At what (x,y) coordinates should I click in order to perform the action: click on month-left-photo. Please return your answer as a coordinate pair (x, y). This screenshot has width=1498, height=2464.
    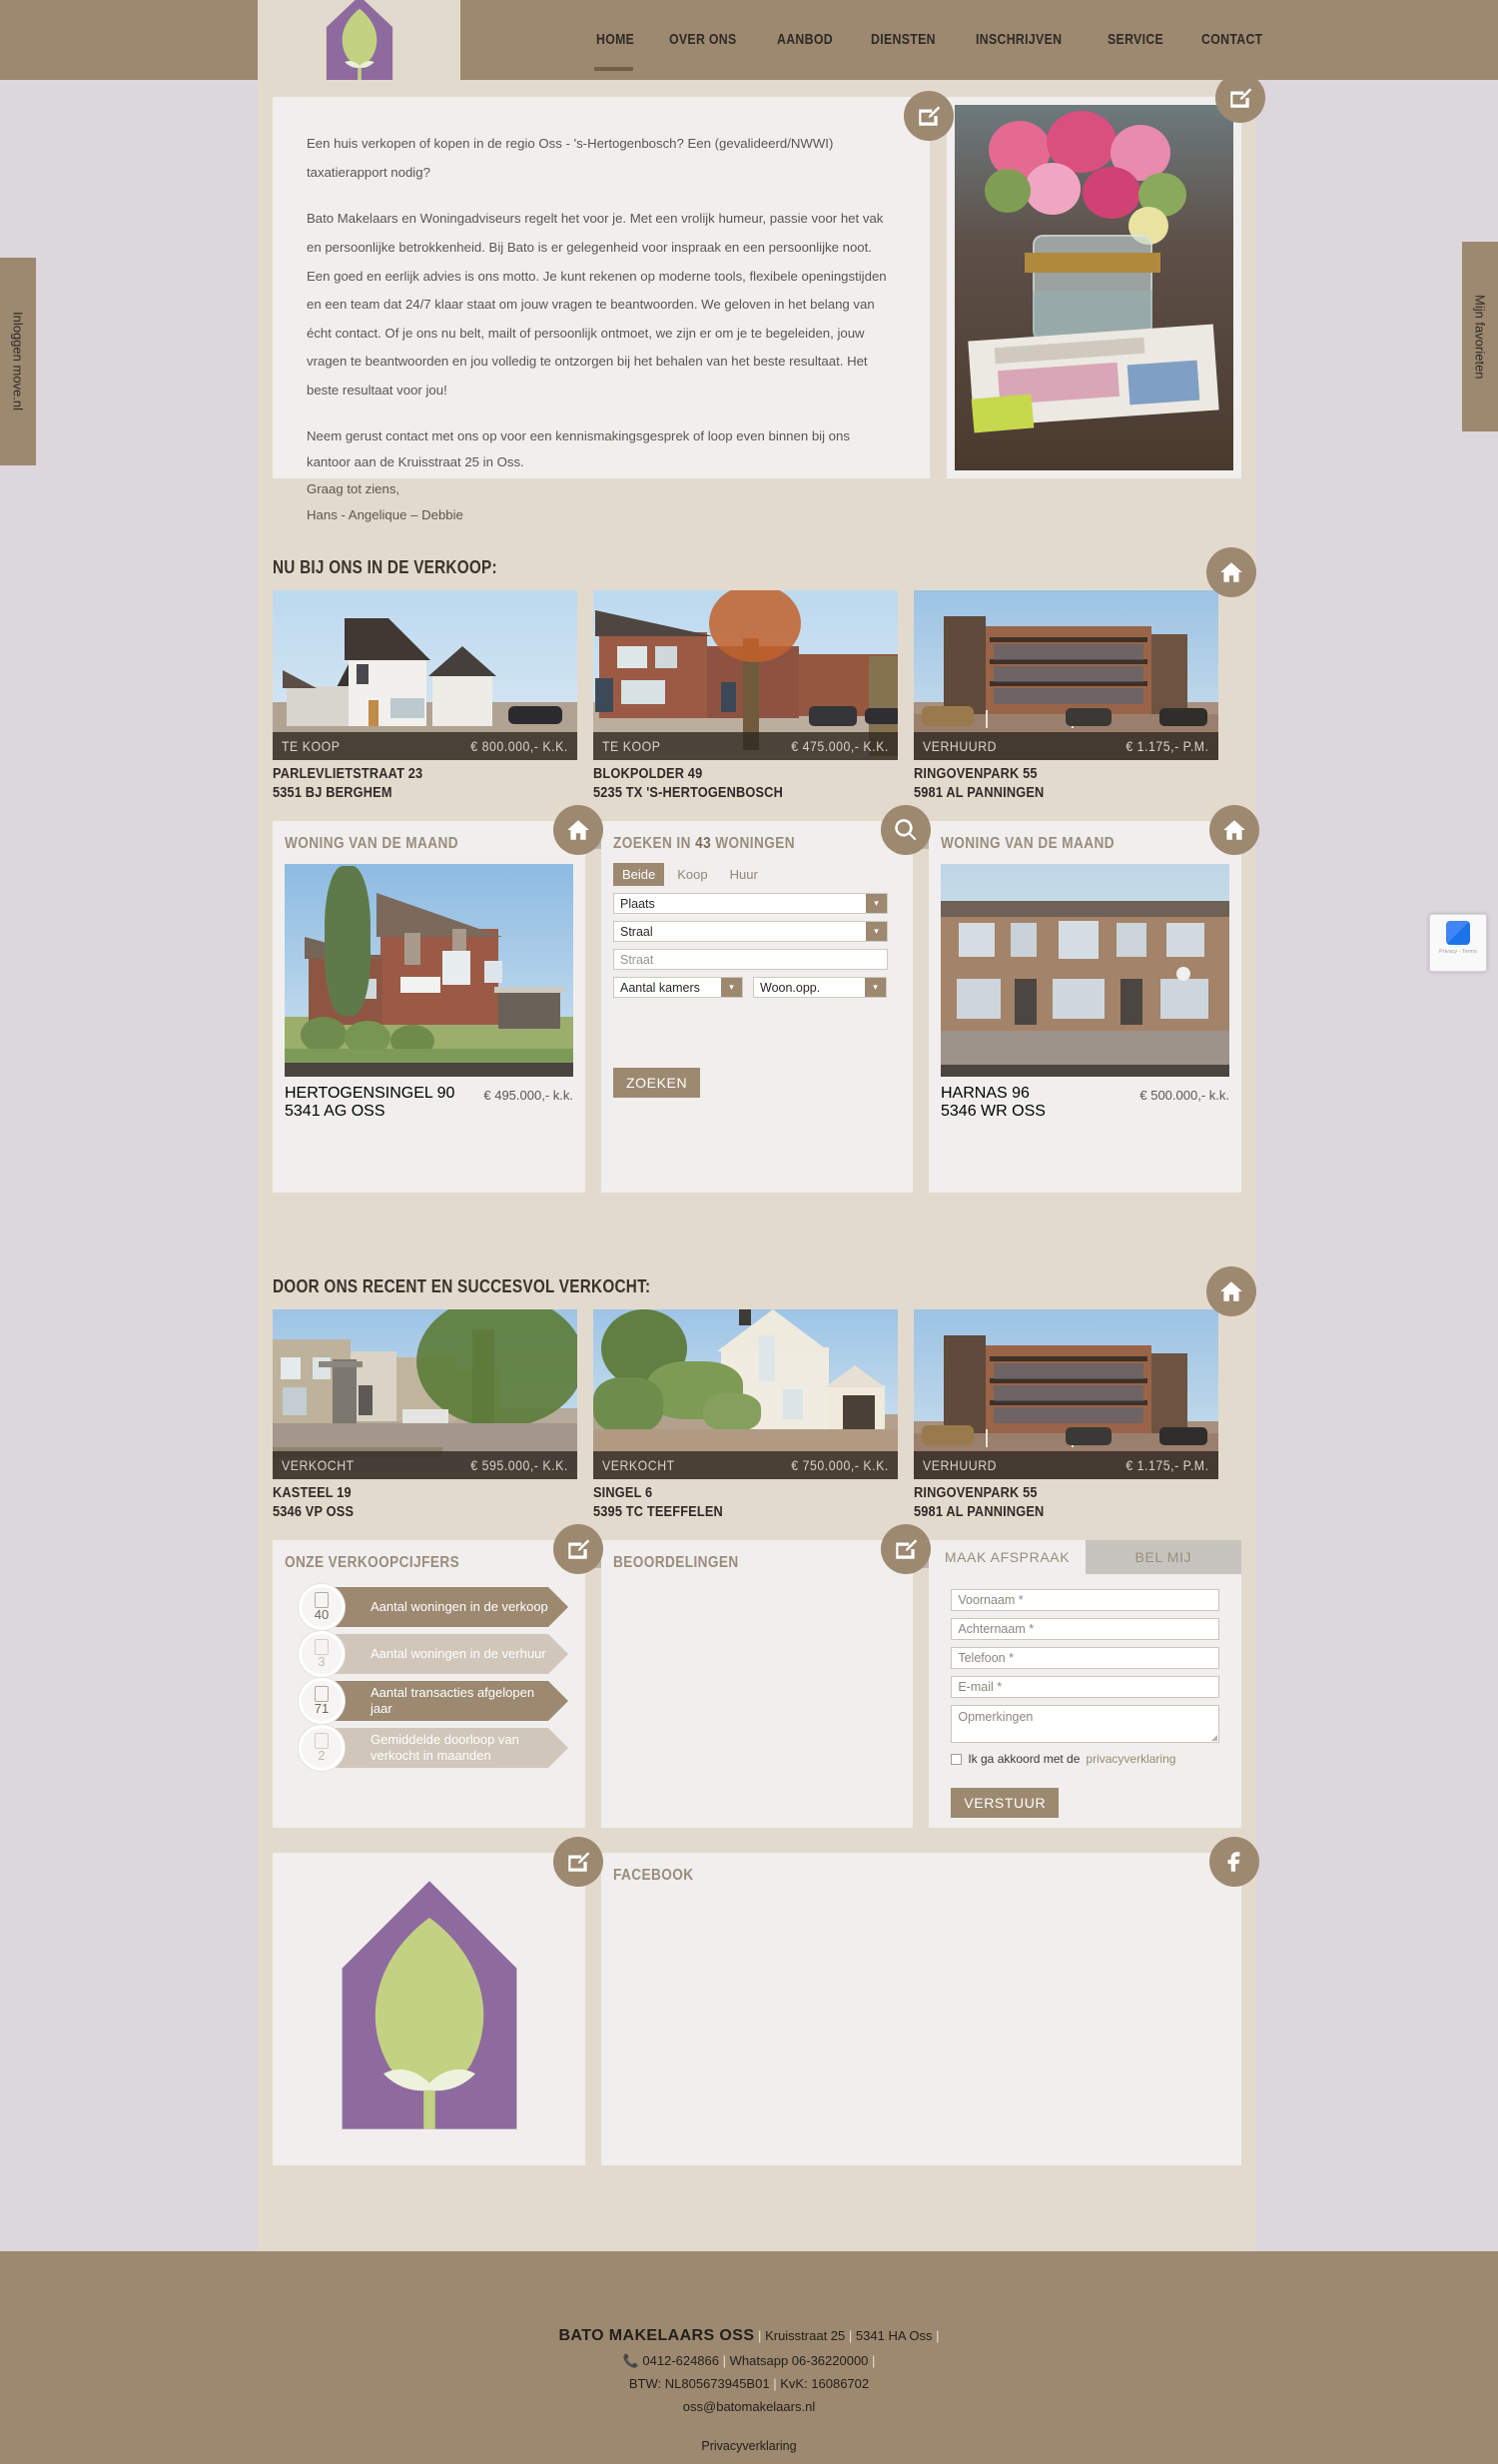
    Looking at the image, I should click on (429, 971).